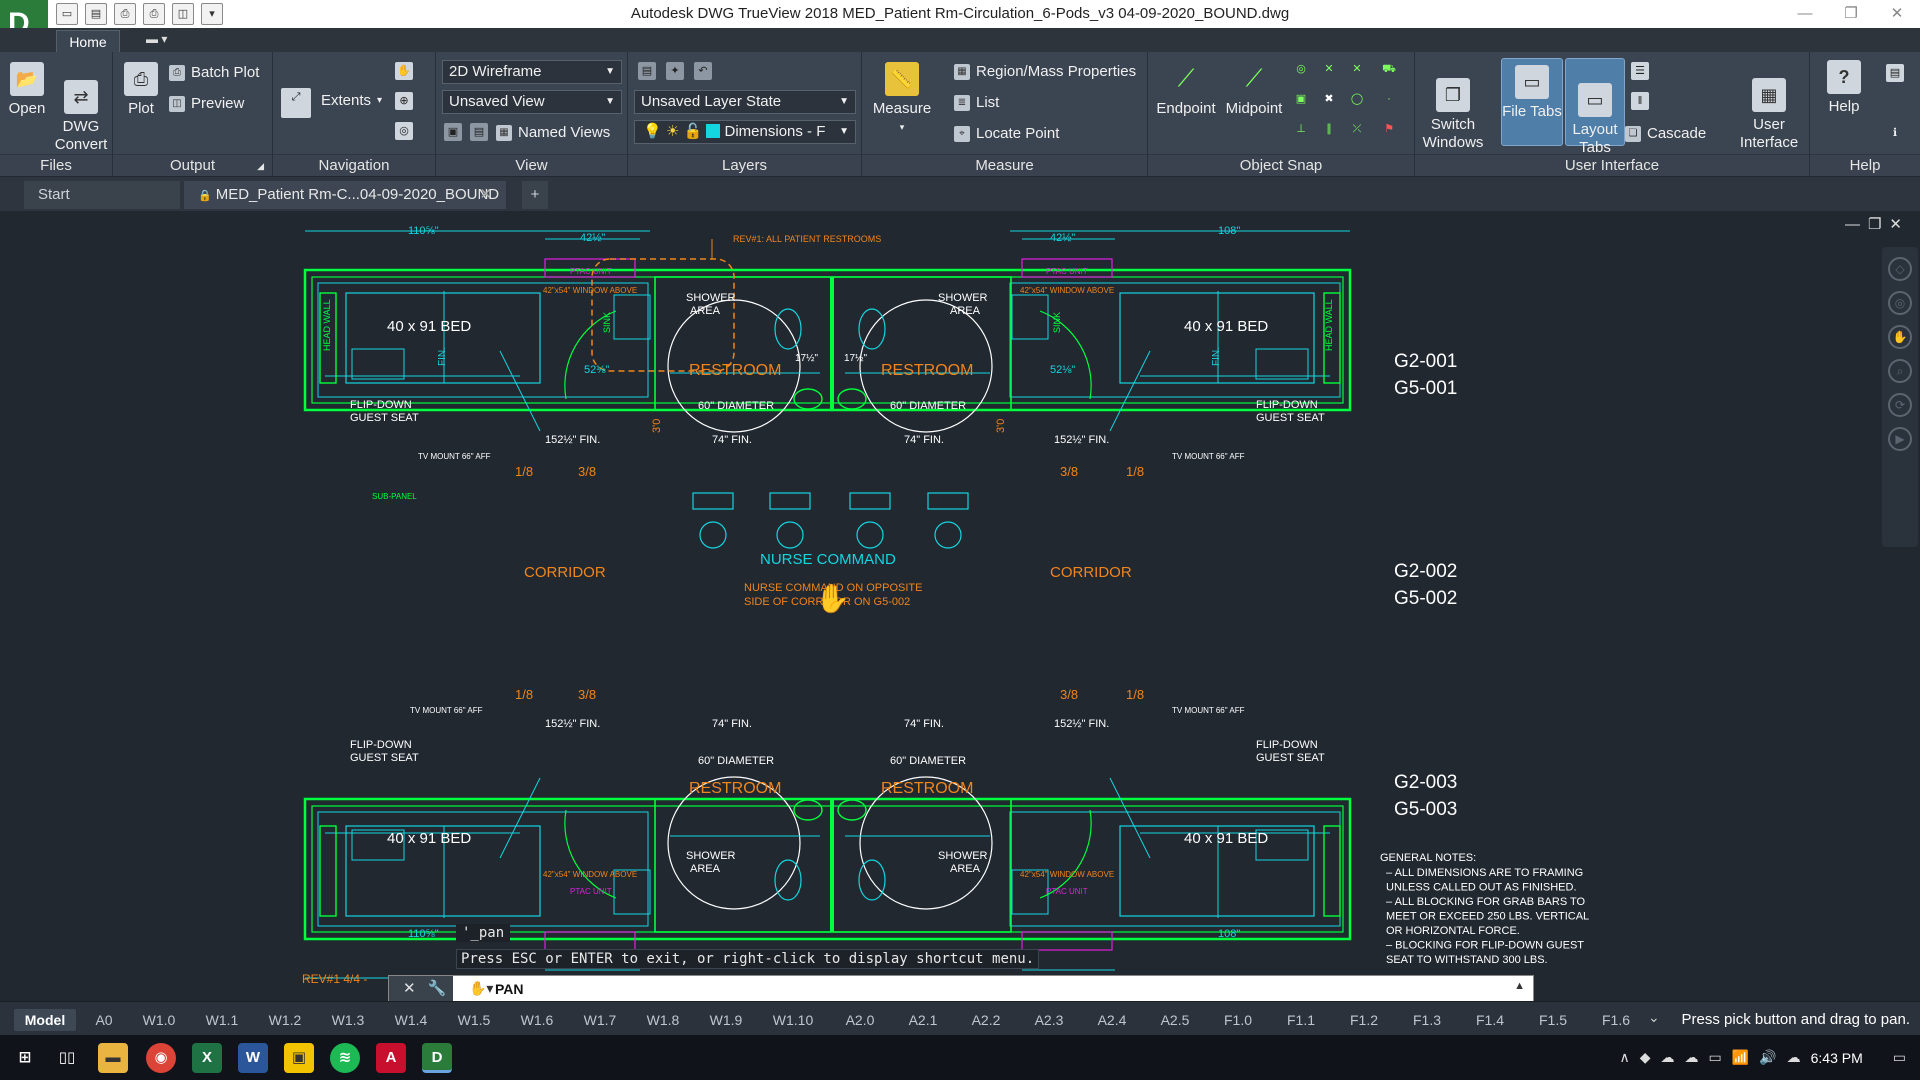  What do you see at coordinates (351, 100) in the screenshot?
I see `extents-button: Extents ▾` at bounding box center [351, 100].